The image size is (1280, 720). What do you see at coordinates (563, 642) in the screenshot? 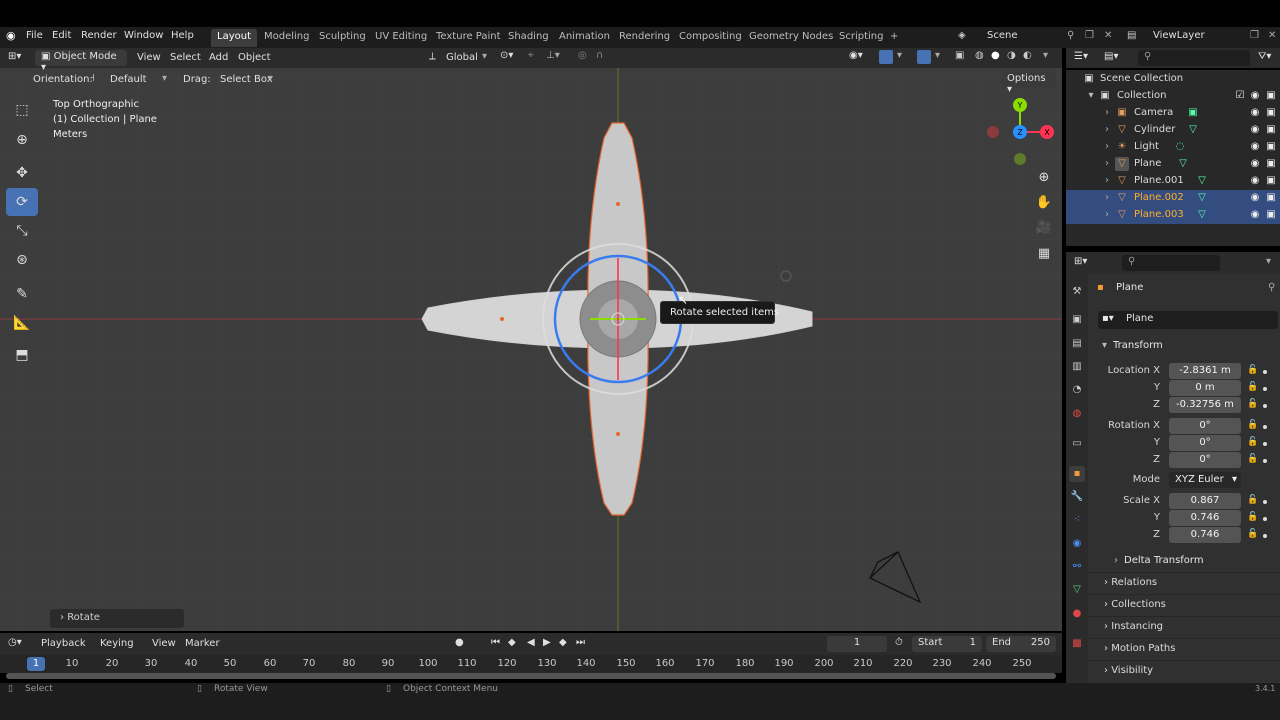
I see `next-keyframe-icon: ◆` at bounding box center [563, 642].